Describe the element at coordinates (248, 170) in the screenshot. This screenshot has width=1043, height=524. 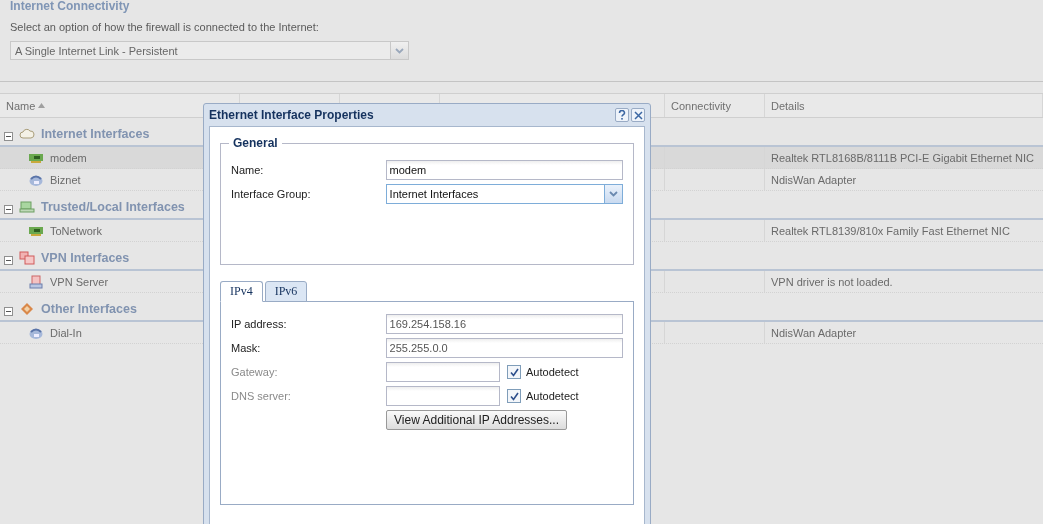
I see `field-label: Name:` at that location.